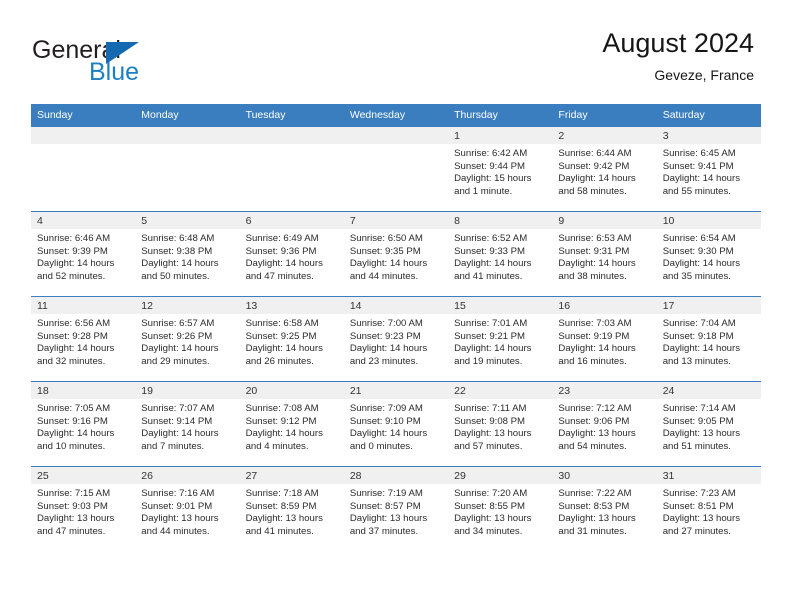  Describe the element at coordinates (696, 361) in the screenshot. I see `day-detail-daylight-line2: and 13 minutes.` at that location.